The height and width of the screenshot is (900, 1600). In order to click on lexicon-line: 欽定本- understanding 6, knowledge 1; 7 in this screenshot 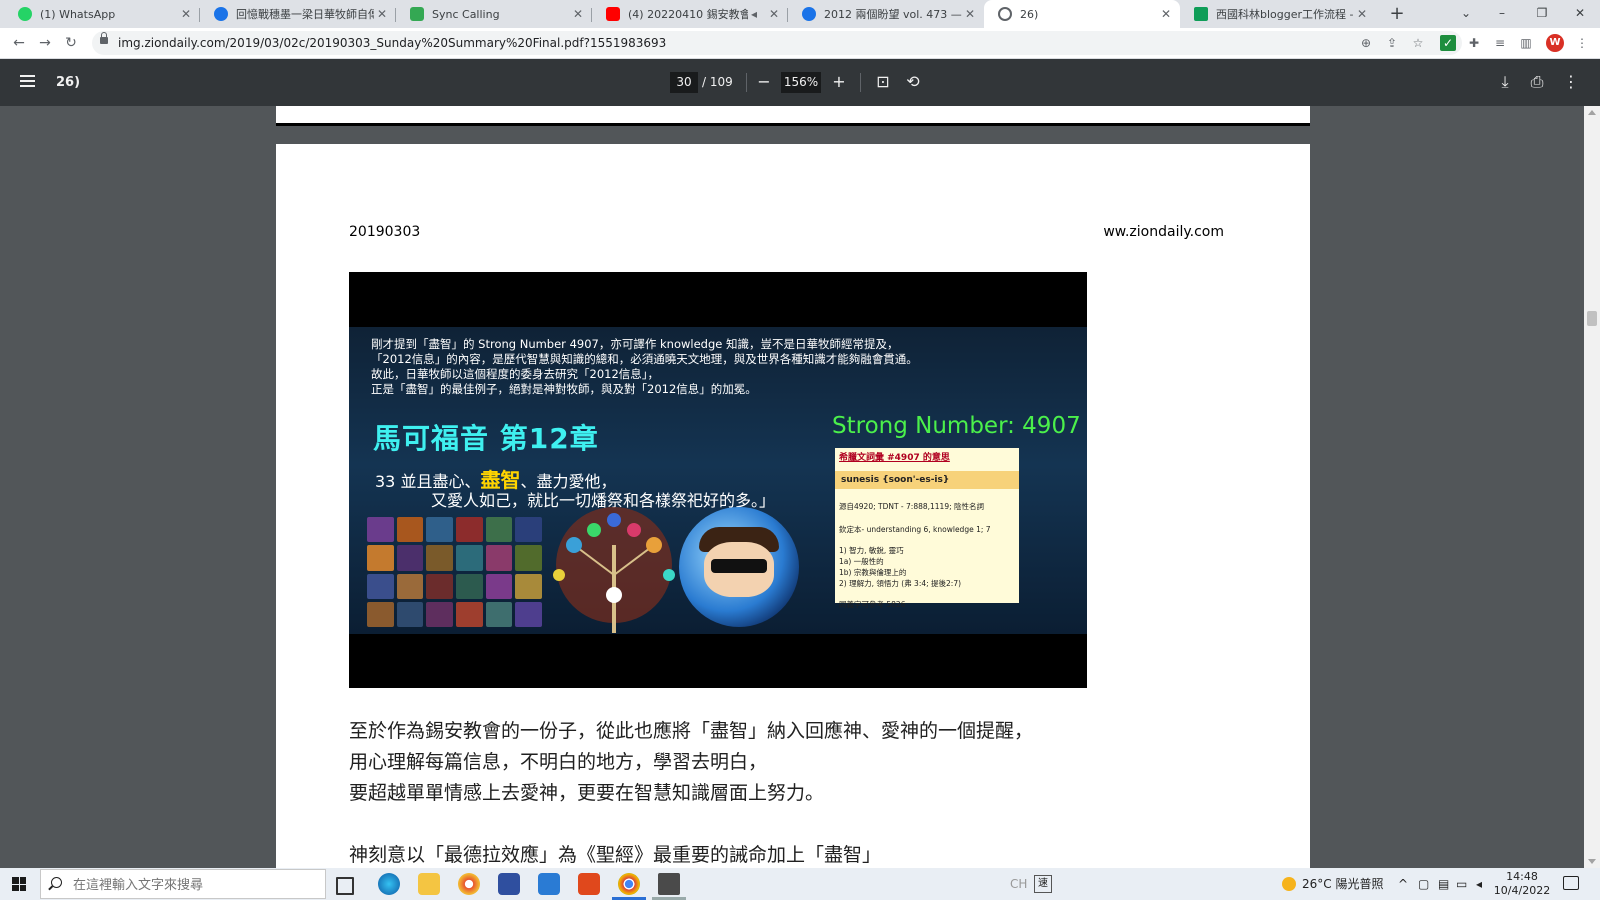, I will do `click(915, 529)`.